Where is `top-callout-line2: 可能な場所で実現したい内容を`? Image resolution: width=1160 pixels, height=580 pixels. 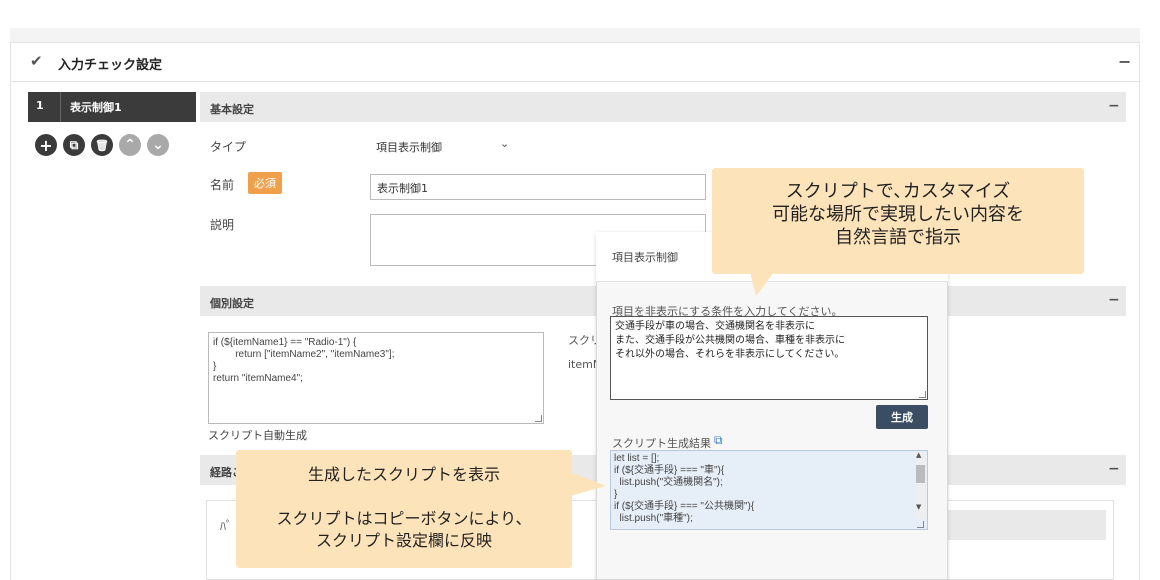
top-callout-line2: 可能な場所で実現したい内容を is located at coordinates (898, 214).